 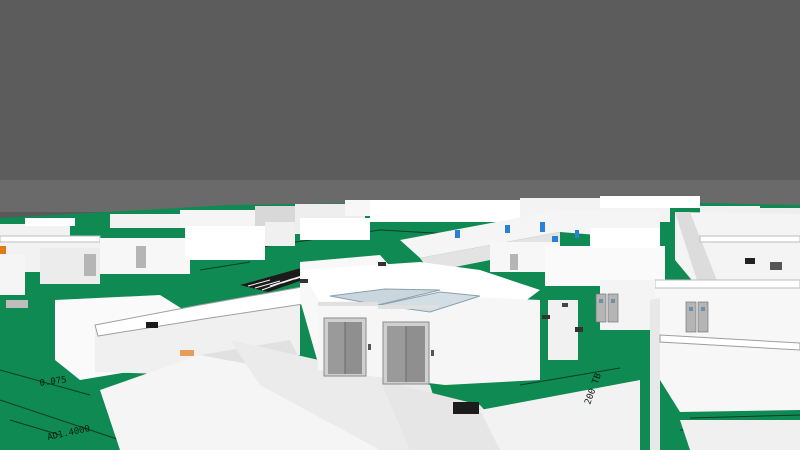 What do you see at coordinates (408, 353) in the screenshot?
I see `elevator-right` at bounding box center [408, 353].